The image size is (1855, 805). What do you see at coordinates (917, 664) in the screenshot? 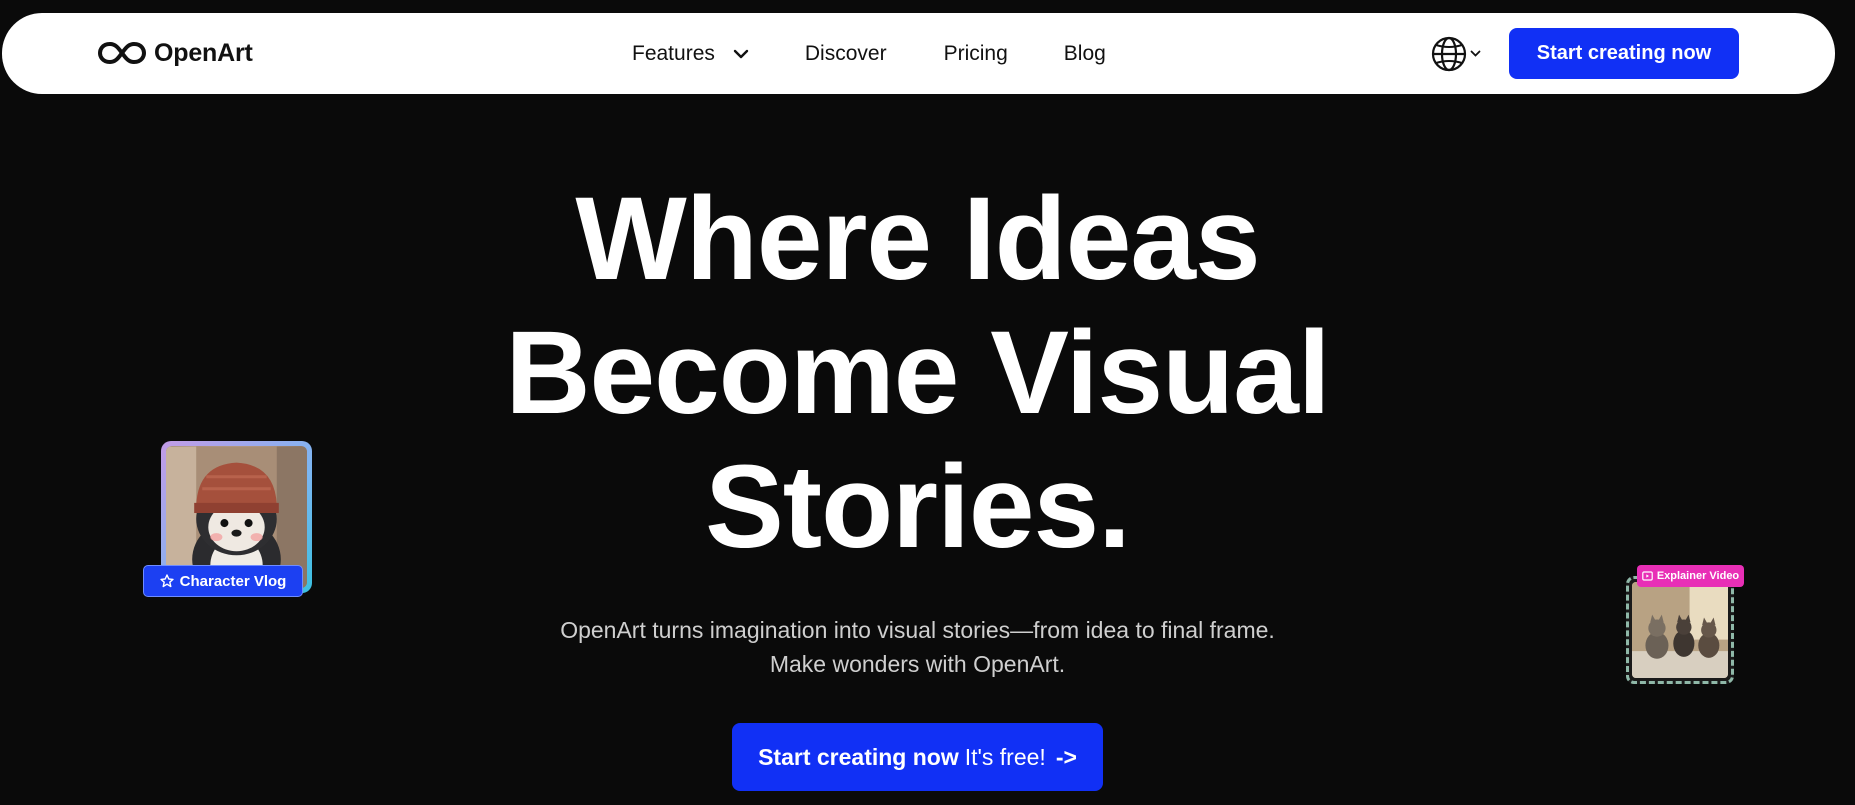
I see `subtitle-line: Make wonders with OpenArt.` at bounding box center [917, 664].